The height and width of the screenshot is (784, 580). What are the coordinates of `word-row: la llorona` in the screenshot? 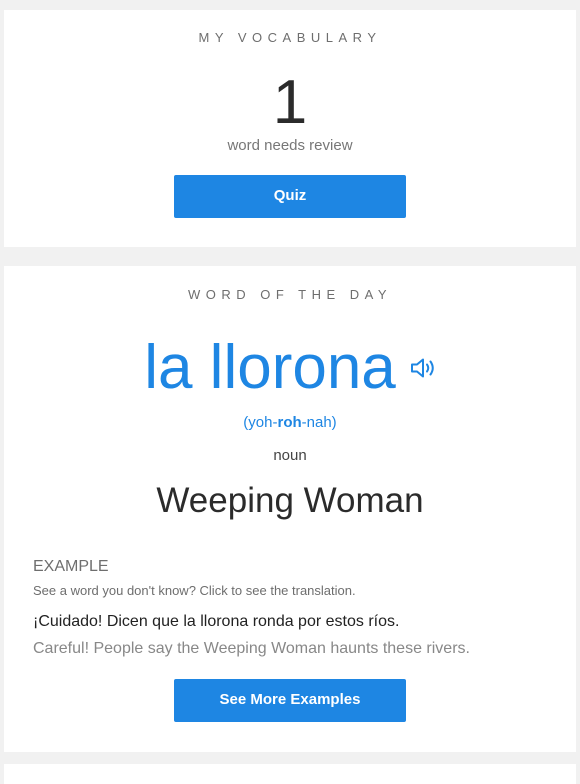 It's located at (290, 367).